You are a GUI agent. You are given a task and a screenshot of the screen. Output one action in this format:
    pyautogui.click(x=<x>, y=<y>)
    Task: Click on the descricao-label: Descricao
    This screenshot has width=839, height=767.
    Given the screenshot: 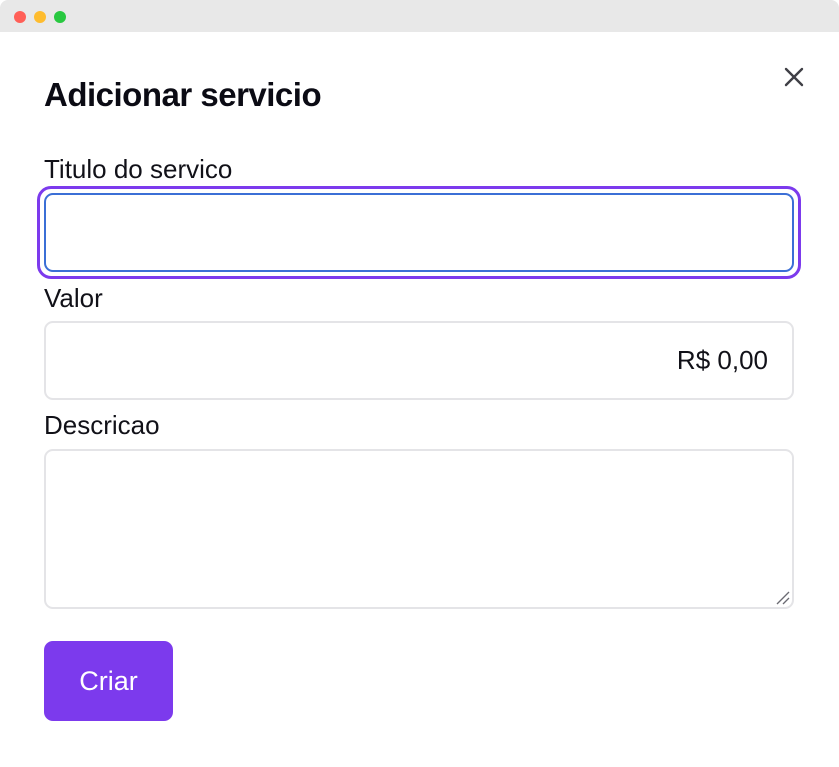 What is the action you would take?
    pyautogui.click(x=102, y=425)
    